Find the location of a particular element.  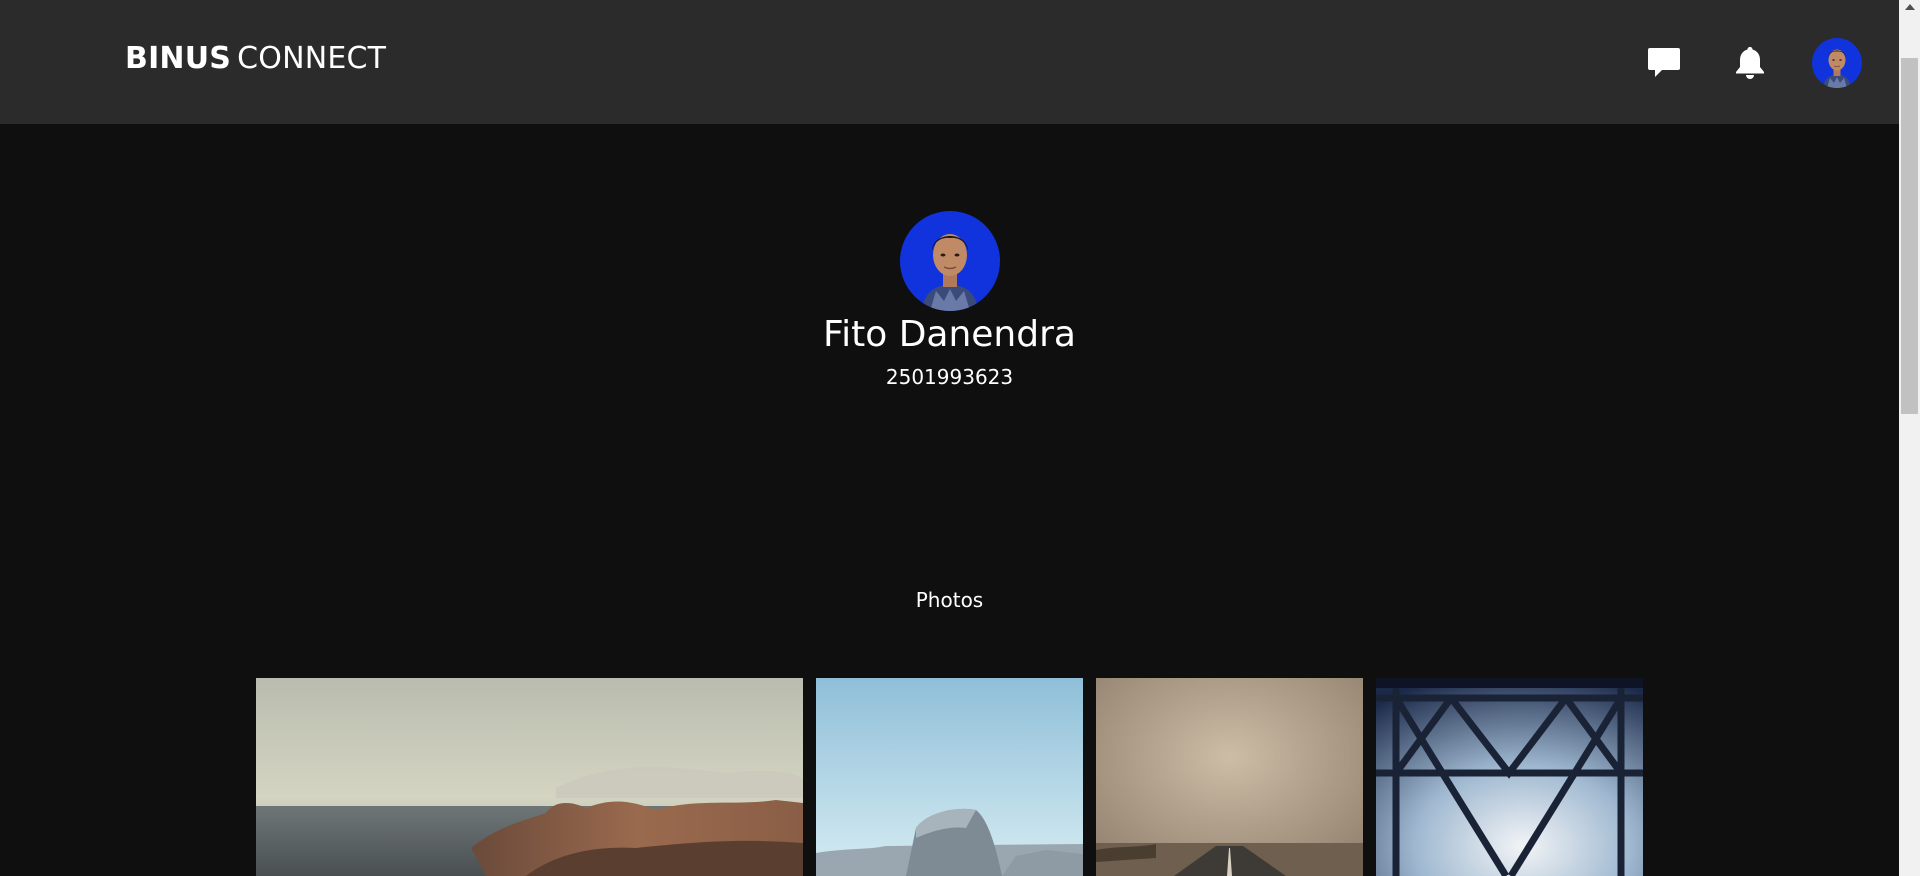

desert-road-photo is located at coordinates (1229, 777).